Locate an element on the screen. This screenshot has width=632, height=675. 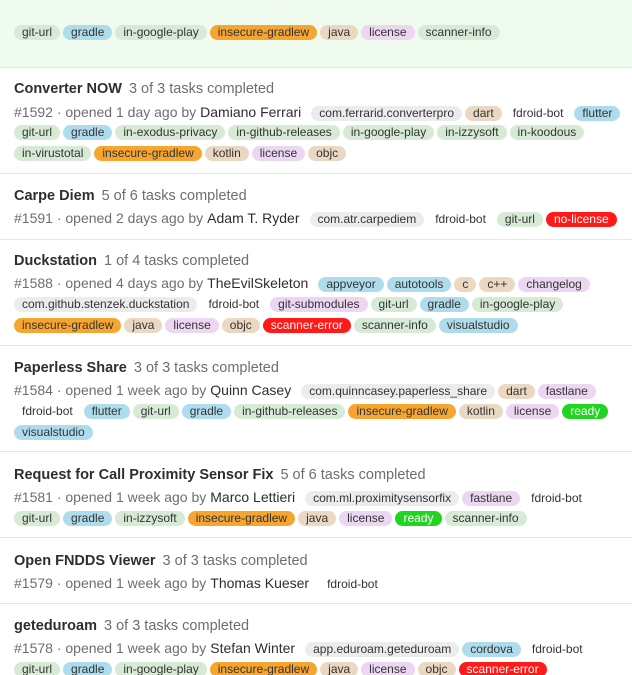
label-badge: cordova is located at coordinates (491, 649).